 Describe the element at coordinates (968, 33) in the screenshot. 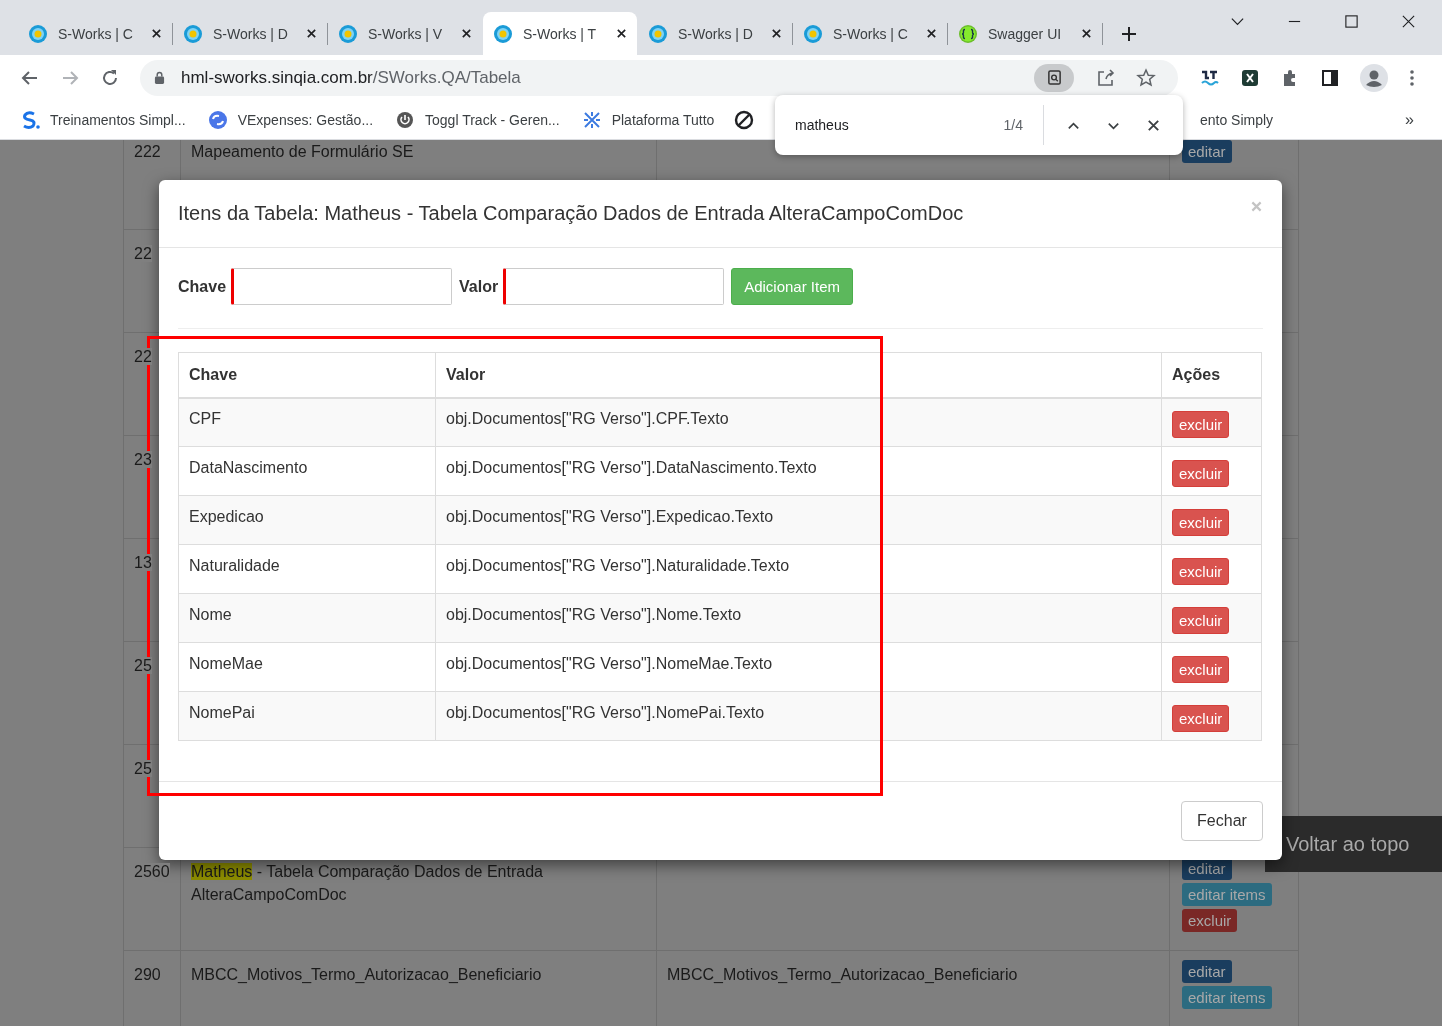

I see `braces-icon` at that location.